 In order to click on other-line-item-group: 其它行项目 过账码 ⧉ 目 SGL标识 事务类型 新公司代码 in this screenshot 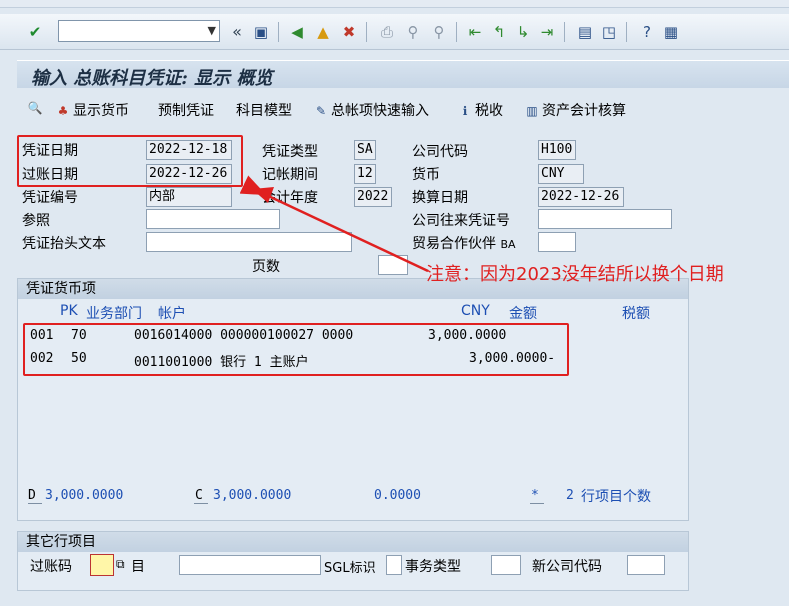, I will do `click(353, 561)`.